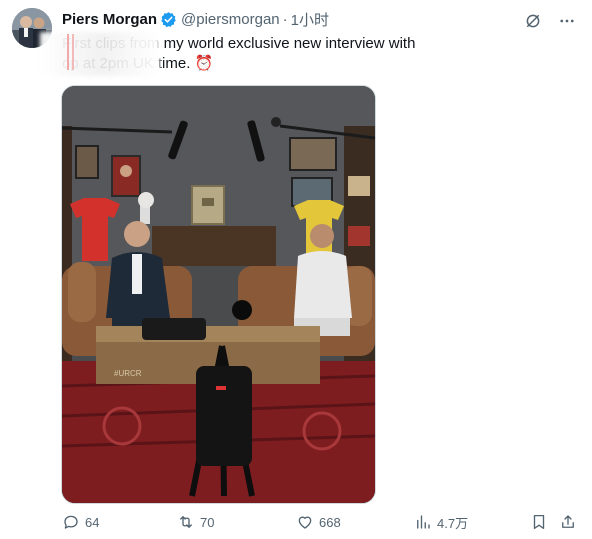 This screenshot has height=539, width=592. I want to click on like-count: 668, so click(330, 522).